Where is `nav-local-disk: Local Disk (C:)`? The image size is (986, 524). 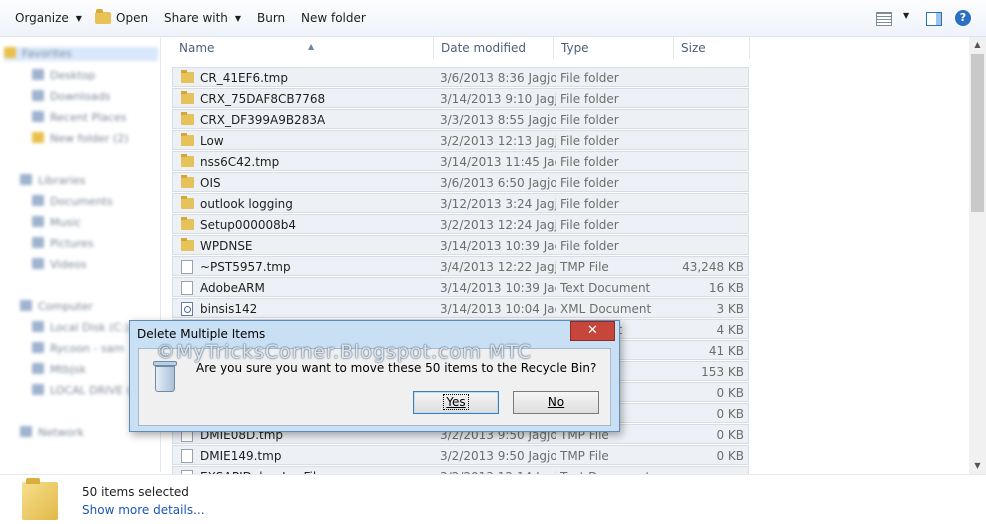
nav-local-disk: Local Disk (C:) is located at coordinates (80, 328).